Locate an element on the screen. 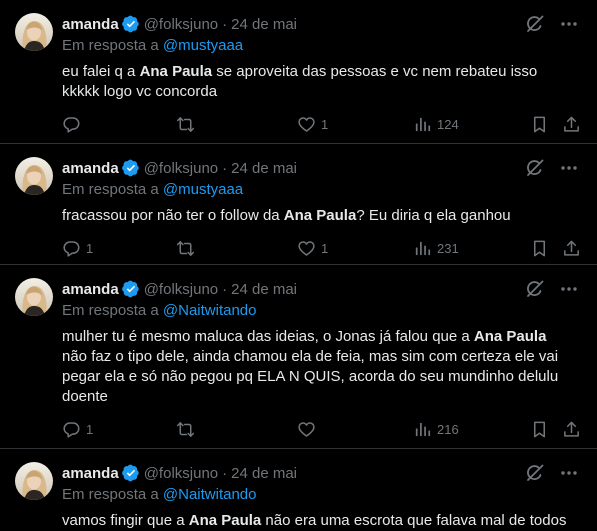 The image size is (597, 531). text-segment: fracassou por não ter o follow da is located at coordinates (173, 215).